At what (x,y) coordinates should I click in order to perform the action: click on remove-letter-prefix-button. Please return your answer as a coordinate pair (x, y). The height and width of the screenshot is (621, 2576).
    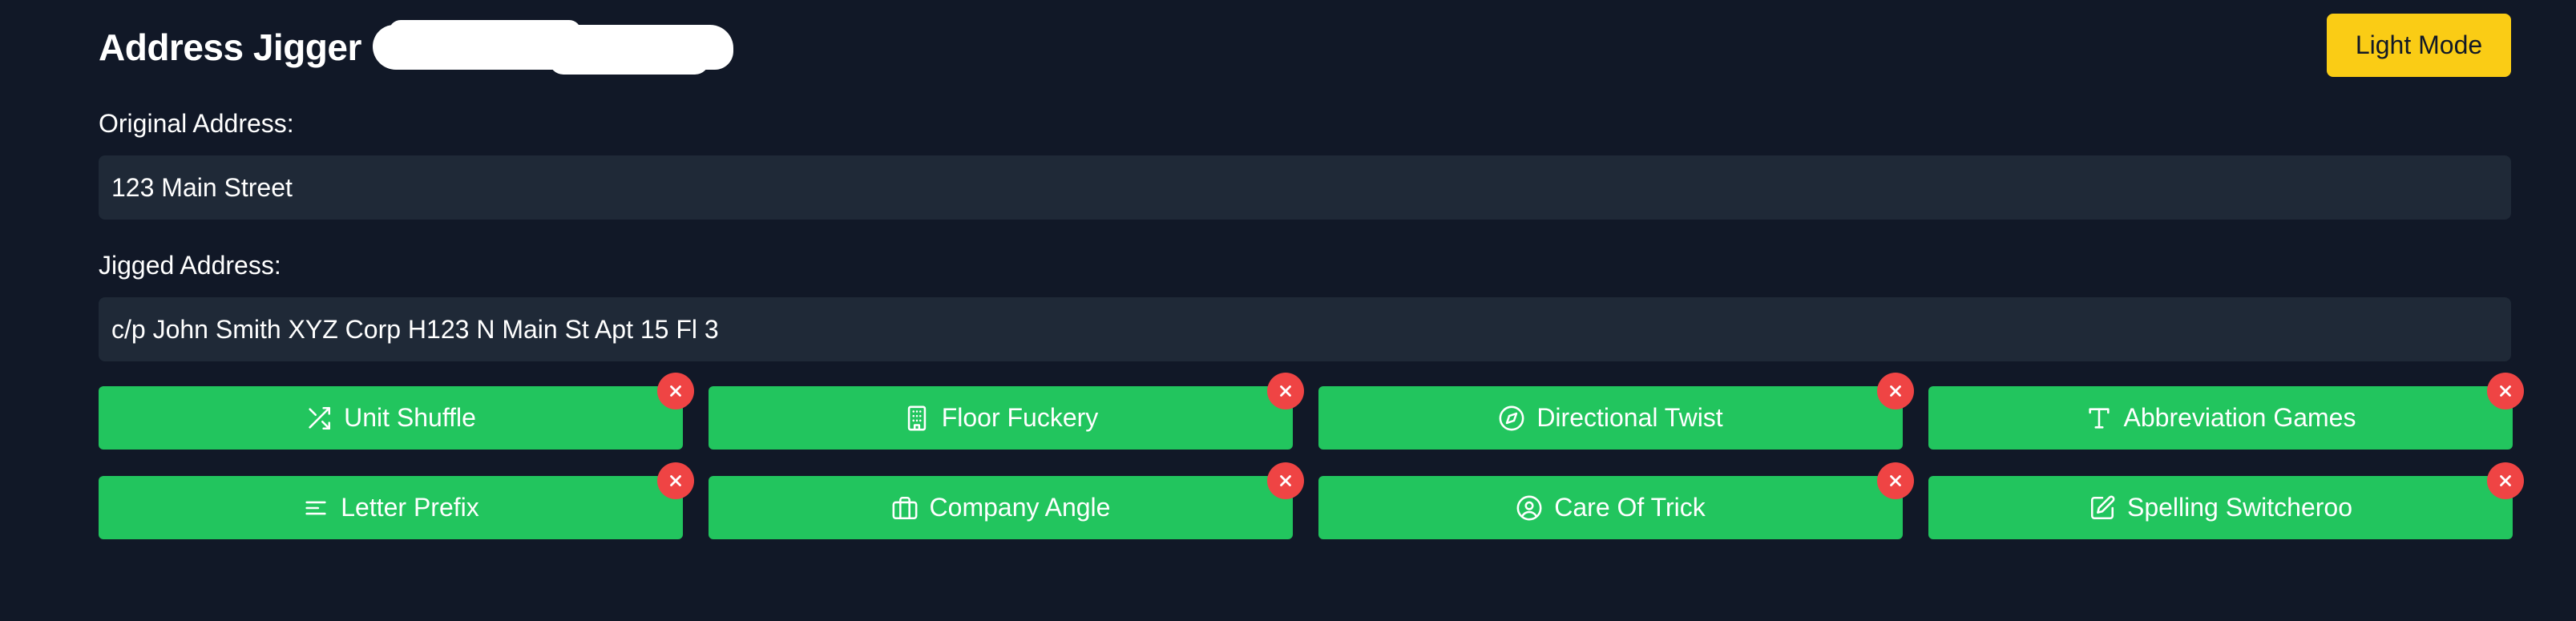
    Looking at the image, I should click on (675, 480).